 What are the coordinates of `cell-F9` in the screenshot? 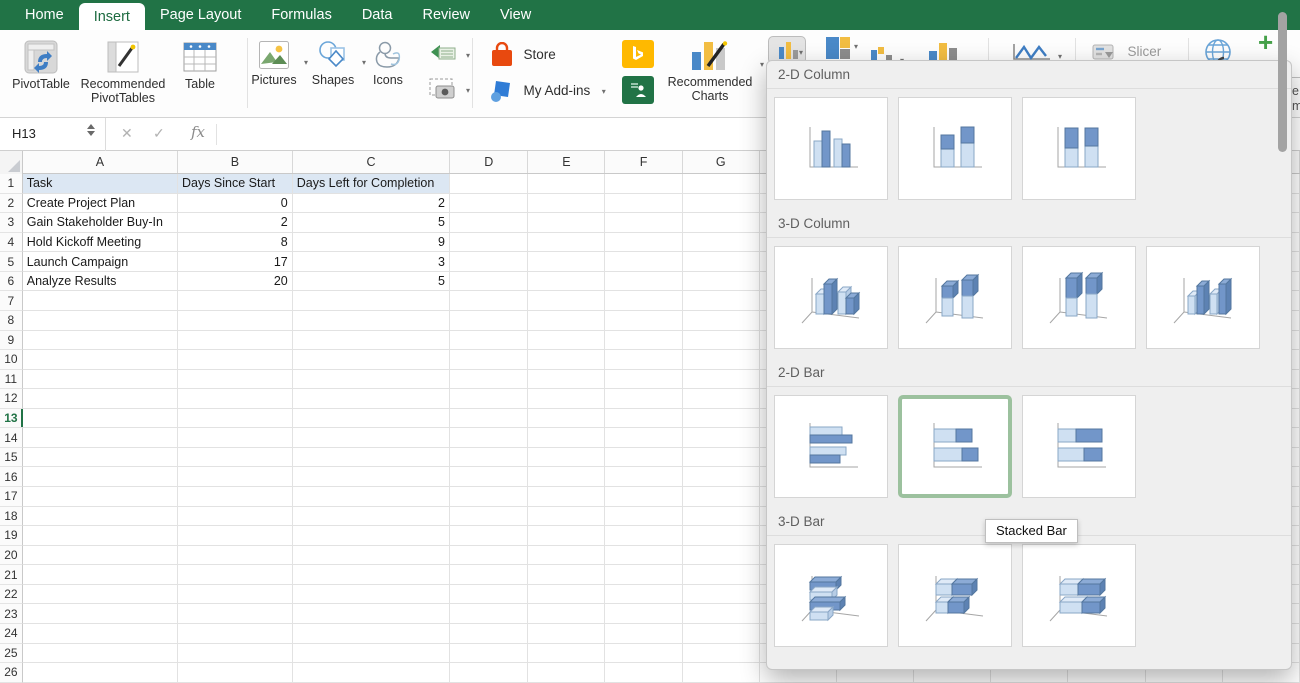 It's located at (644, 340).